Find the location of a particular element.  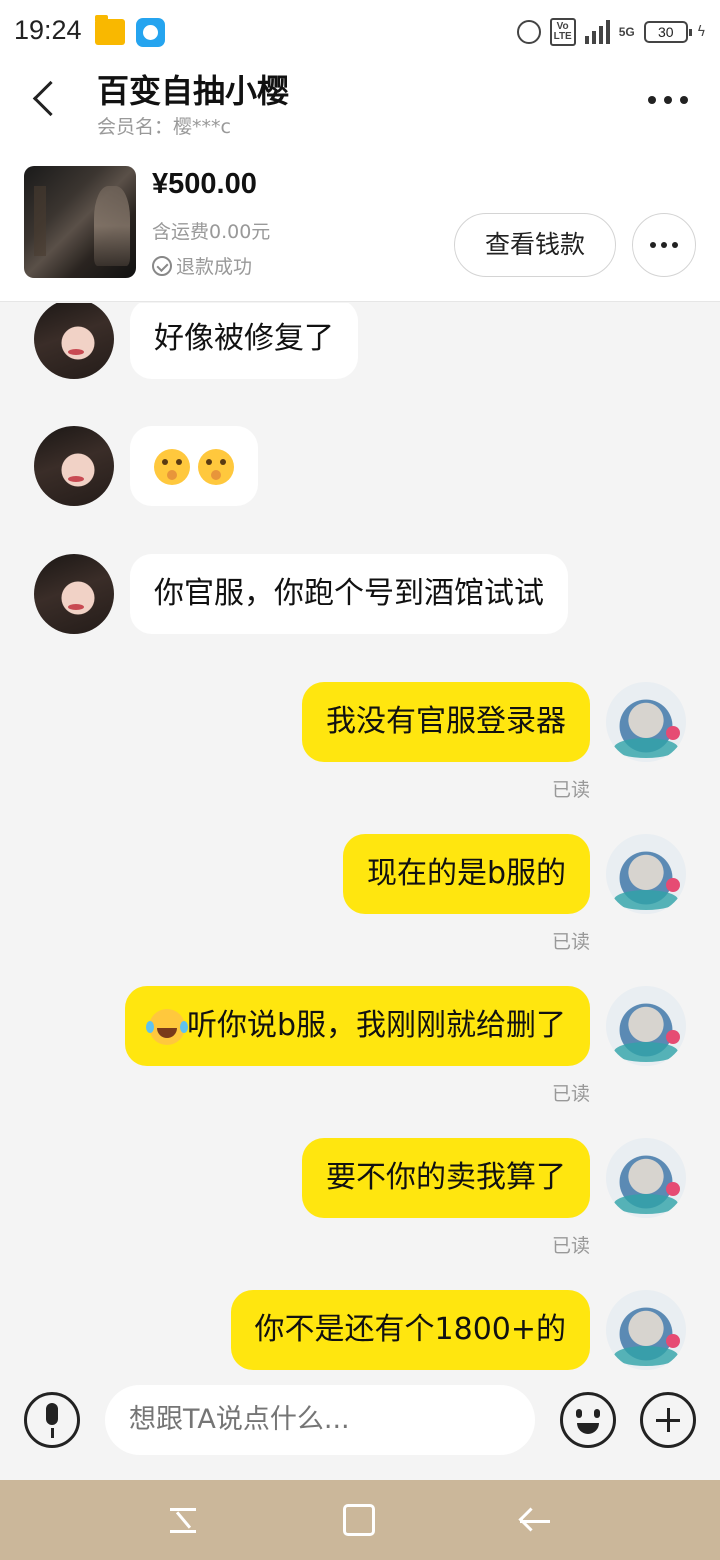

message-bubble-outgoing: 听你说b服，我刚刚就给删了 is located at coordinates (357, 1026).